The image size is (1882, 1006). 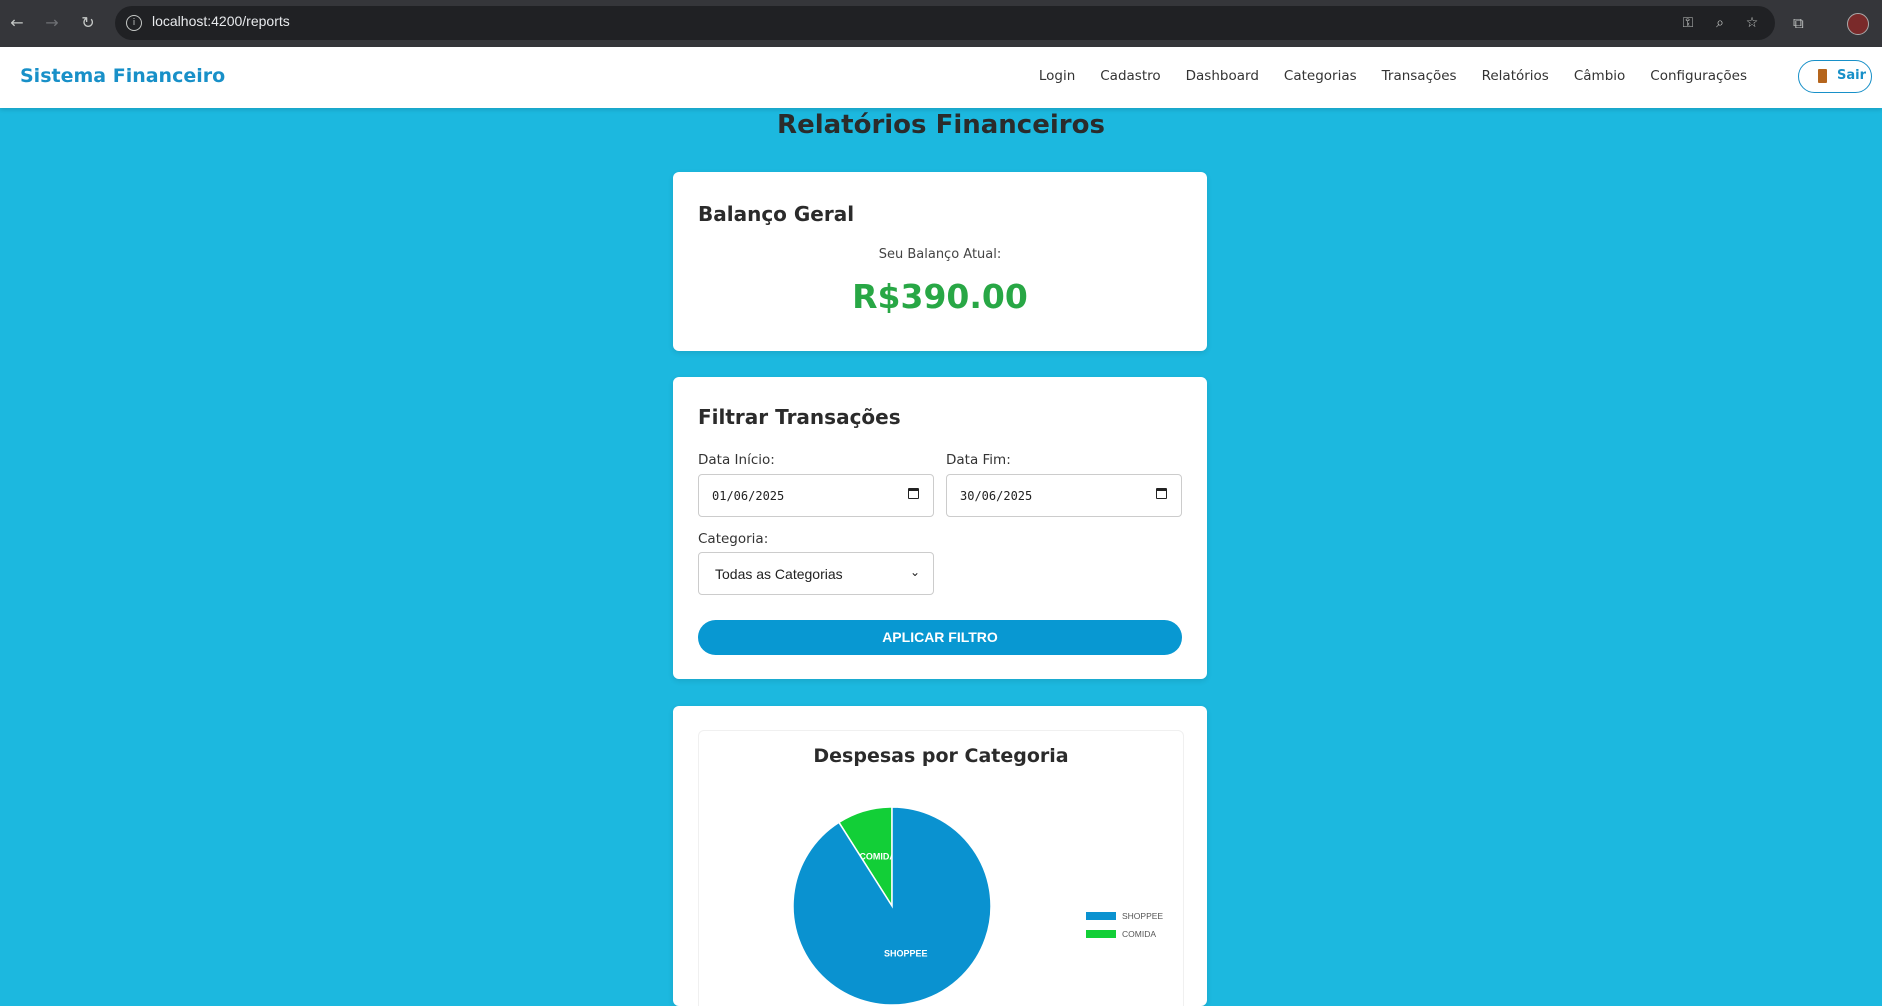 I want to click on nav-cambio: Câmbio, so click(x=1599, y=76).